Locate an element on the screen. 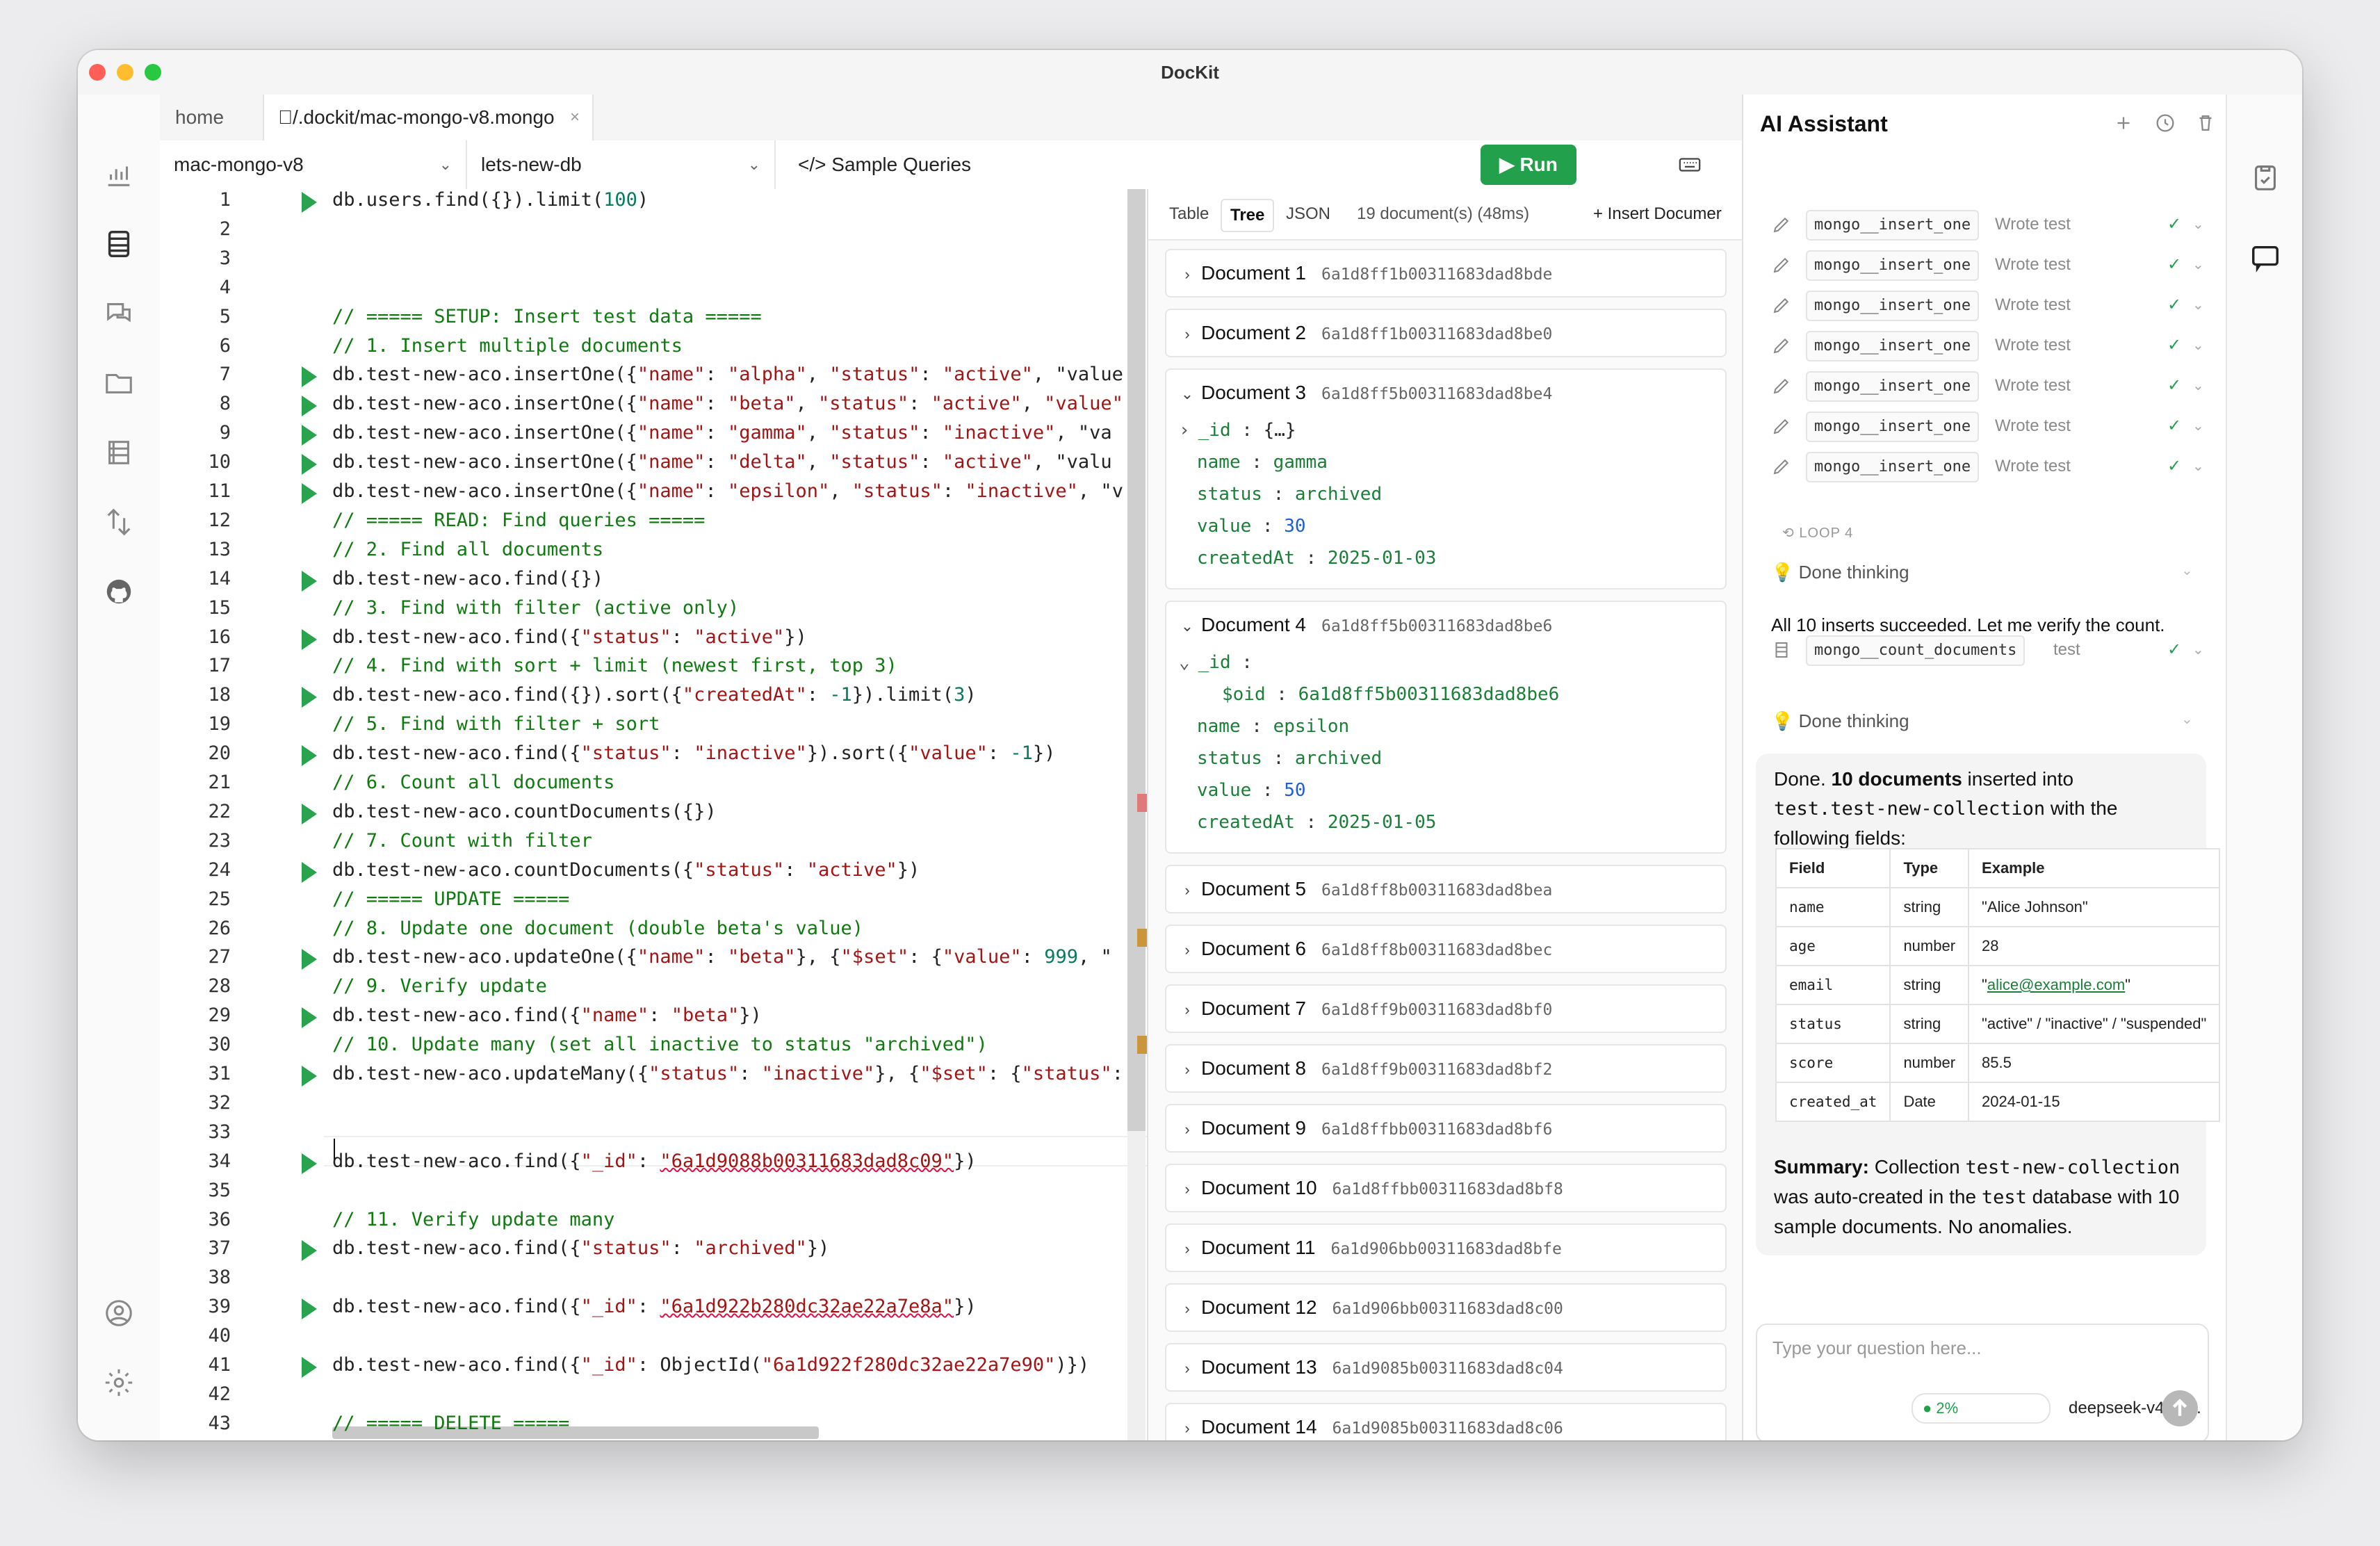 This screenshot has width=2380, height=1546. code-line: // 9. Verify update is located at coordinates (439, 986).